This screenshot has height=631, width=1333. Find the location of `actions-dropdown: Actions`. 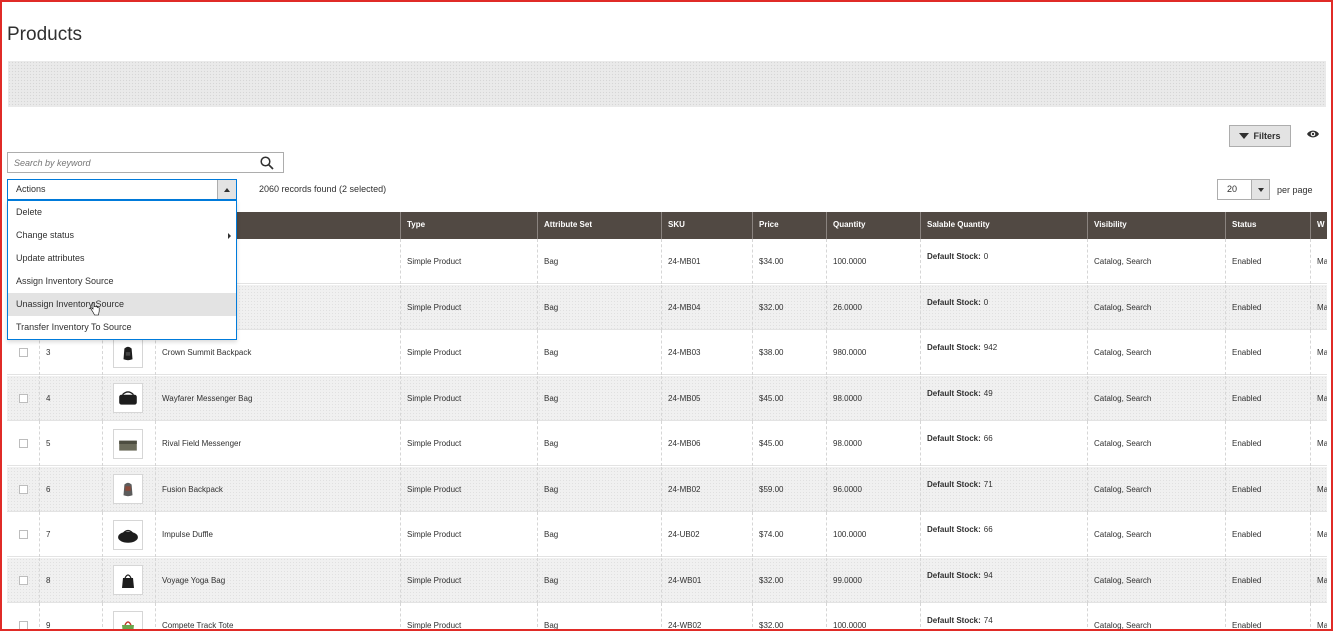

actions-dropdown: Actions is located at coordinates (122, 189).